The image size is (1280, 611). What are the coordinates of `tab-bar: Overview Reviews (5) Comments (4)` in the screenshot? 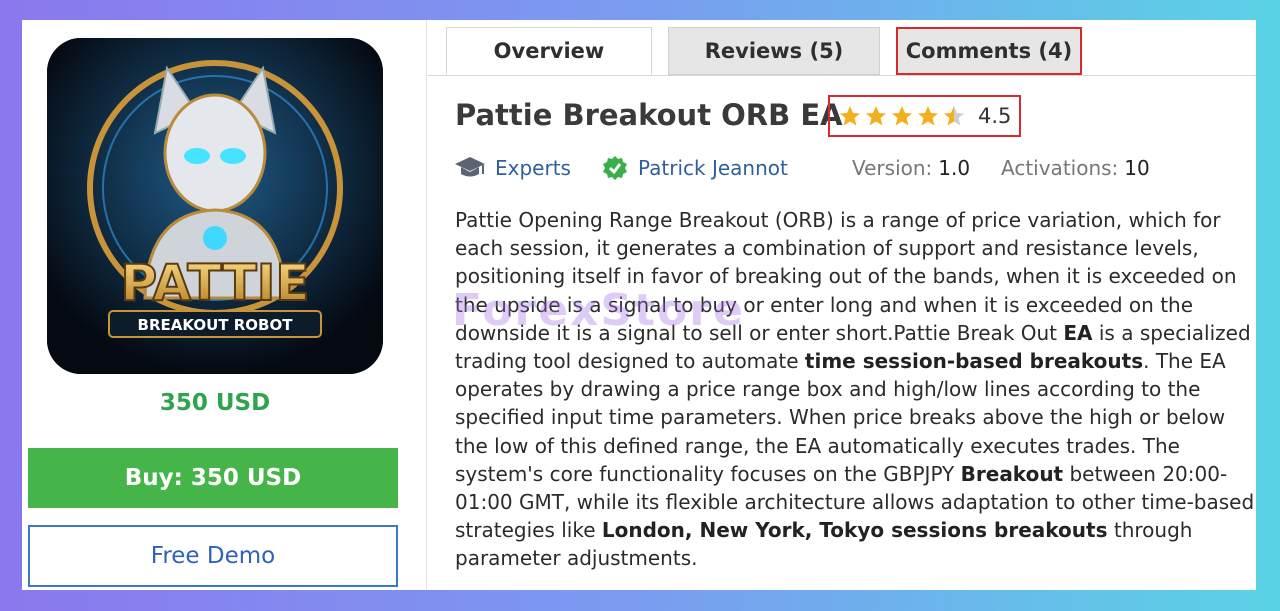 It's located at (842, 48).